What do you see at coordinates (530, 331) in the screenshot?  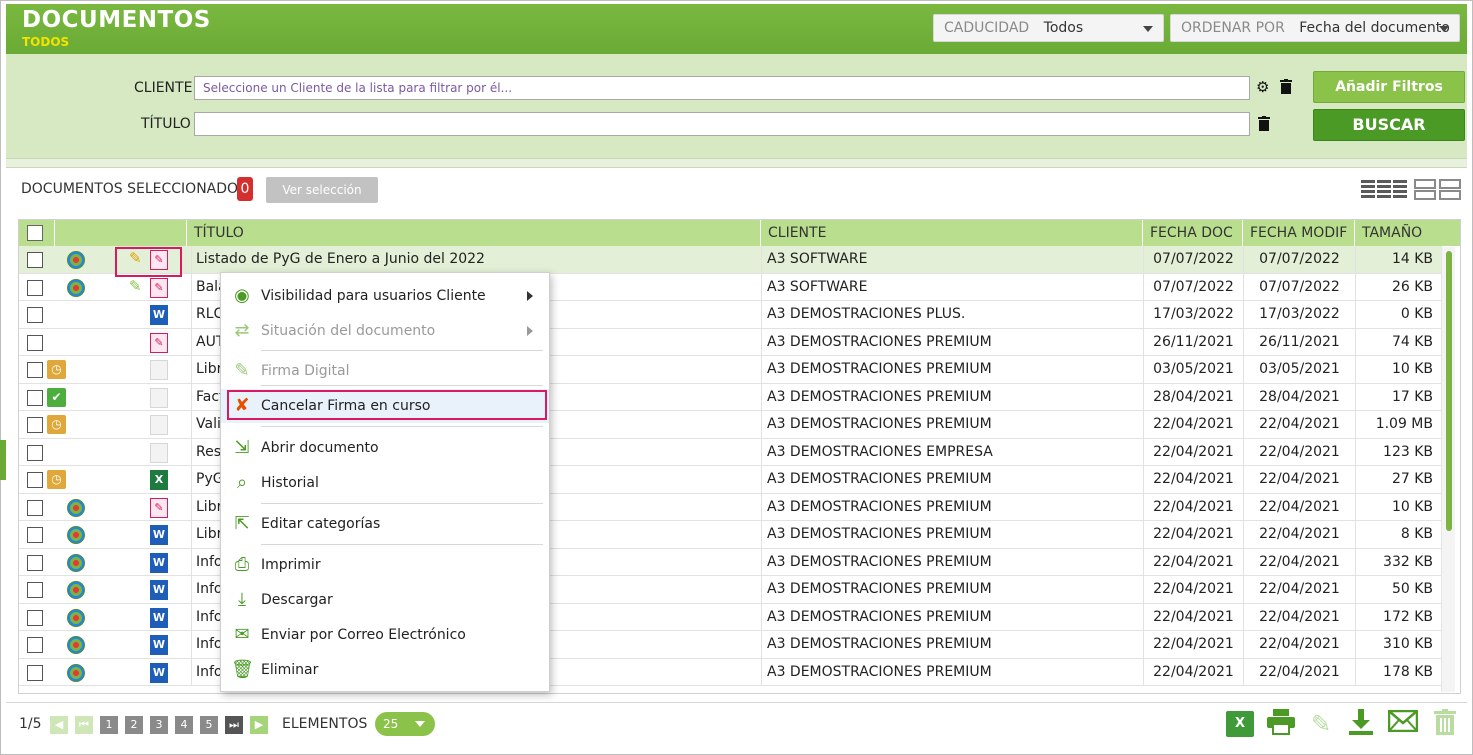 I see `chevron-right-icon` at bounding box center [530, 331].